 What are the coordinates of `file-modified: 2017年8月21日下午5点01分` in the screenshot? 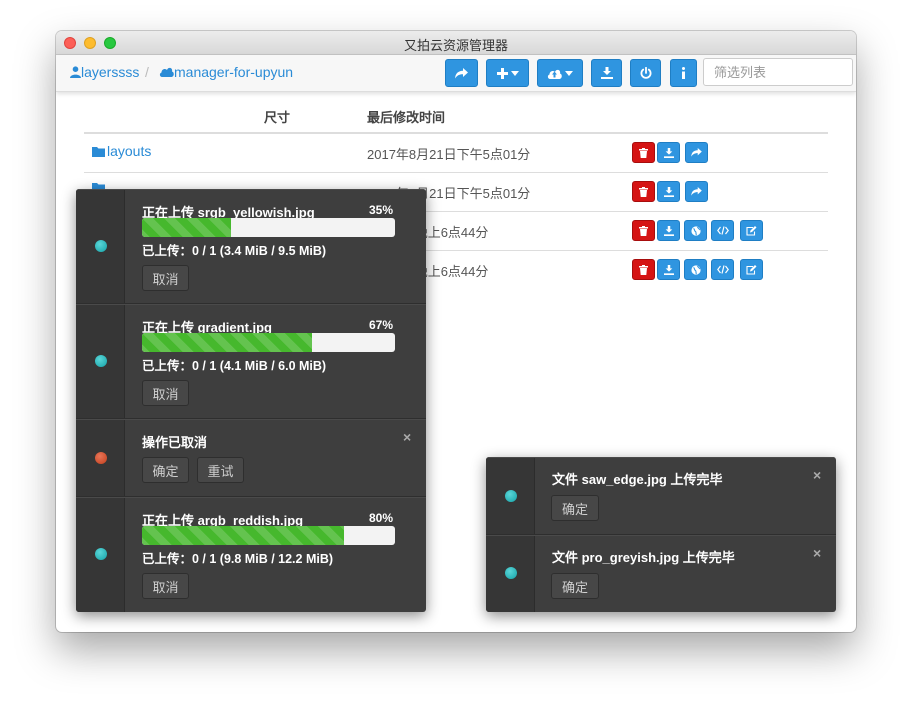 It's located at (449, 154).